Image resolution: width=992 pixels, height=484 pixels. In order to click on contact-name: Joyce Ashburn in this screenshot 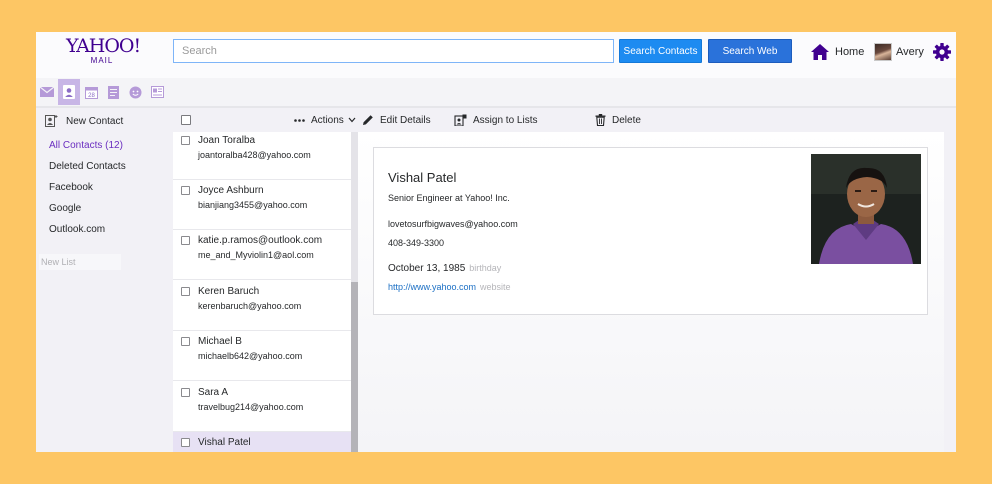, I will do `click(231, 190)`.